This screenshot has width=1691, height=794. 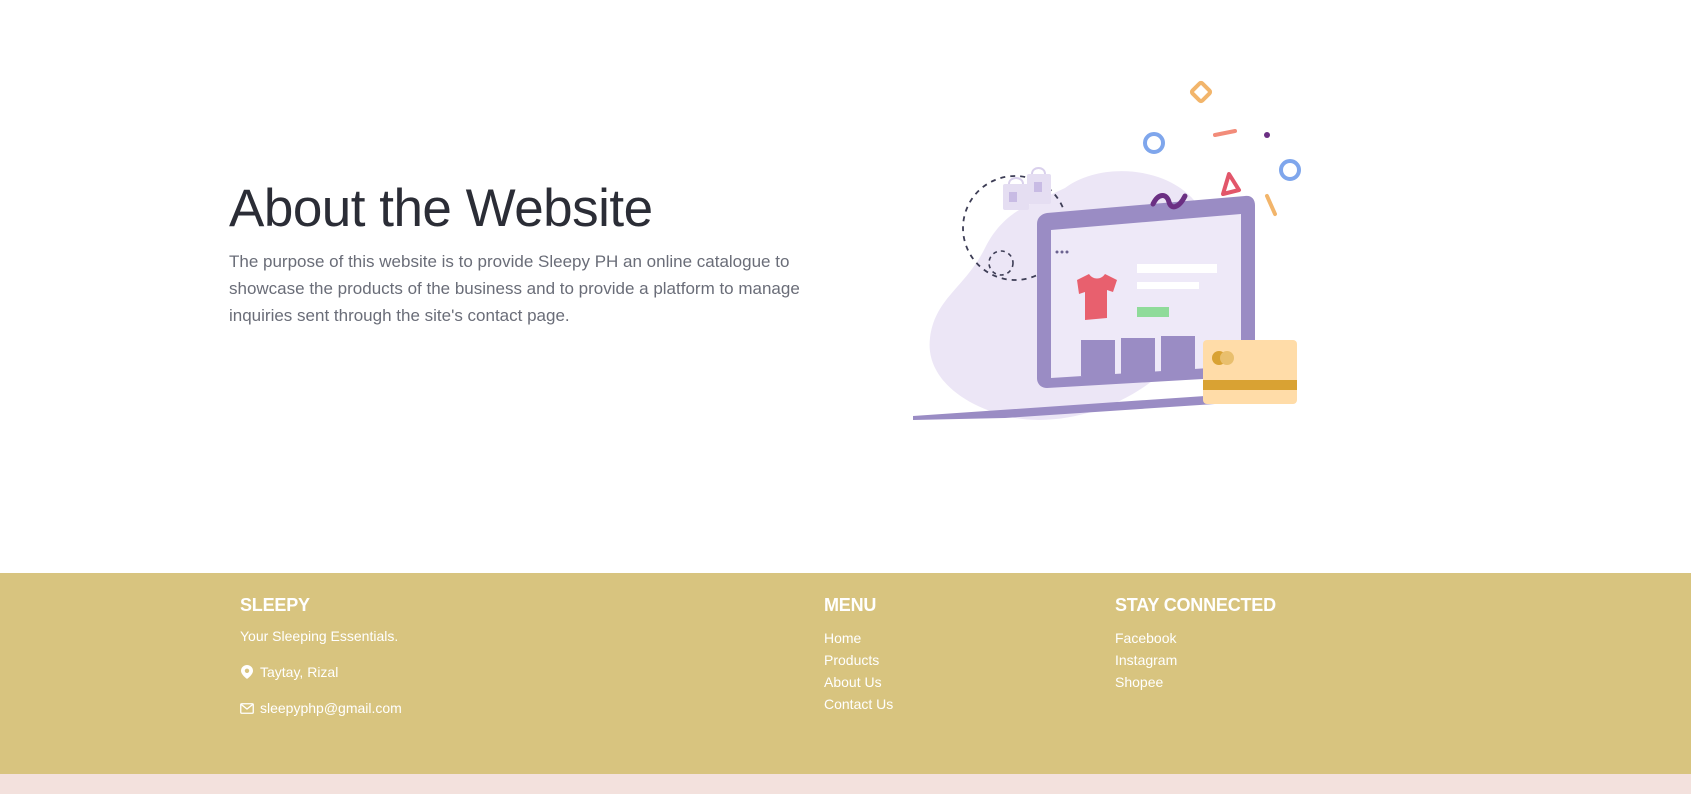 I want to click on footer-tagline: Your Sleeping Essentials., so click(x=319, y=636).